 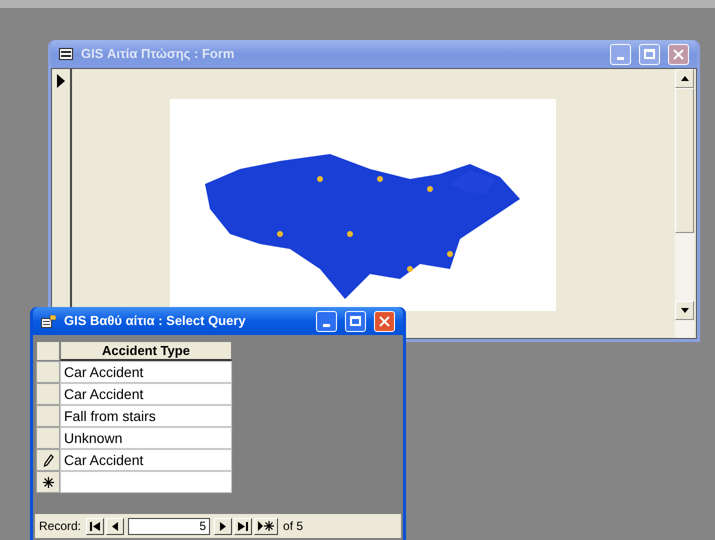 What do you see at coordinates (146, 438) in the screenshot?
I see `table-cell: Unknown` at bounding box center [146, 438].